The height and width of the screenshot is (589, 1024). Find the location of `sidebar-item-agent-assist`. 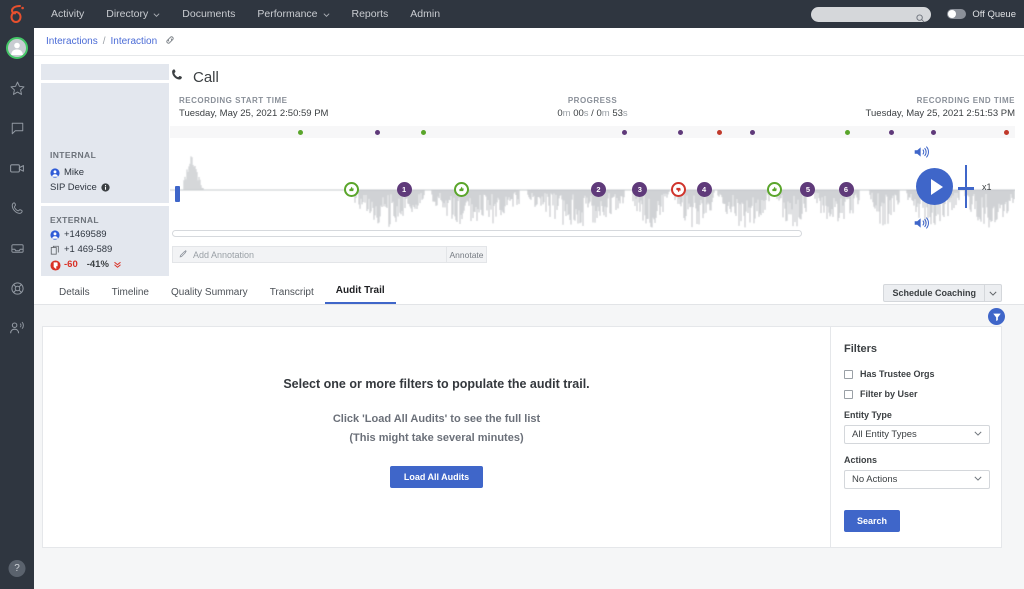

sidebar-item-agent-assist is located at coordinates (17, 328).